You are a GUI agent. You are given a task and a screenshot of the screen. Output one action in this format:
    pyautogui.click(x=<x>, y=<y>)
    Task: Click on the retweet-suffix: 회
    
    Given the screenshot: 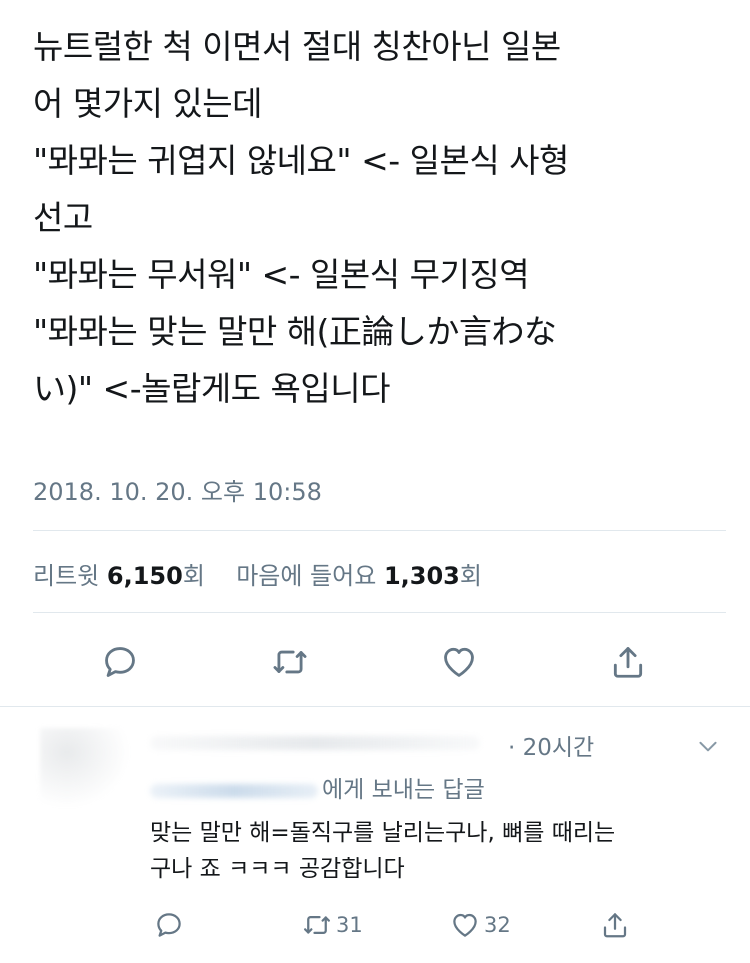 What is the action you would take?
    pyautogui.click(x=193, y=576)
    